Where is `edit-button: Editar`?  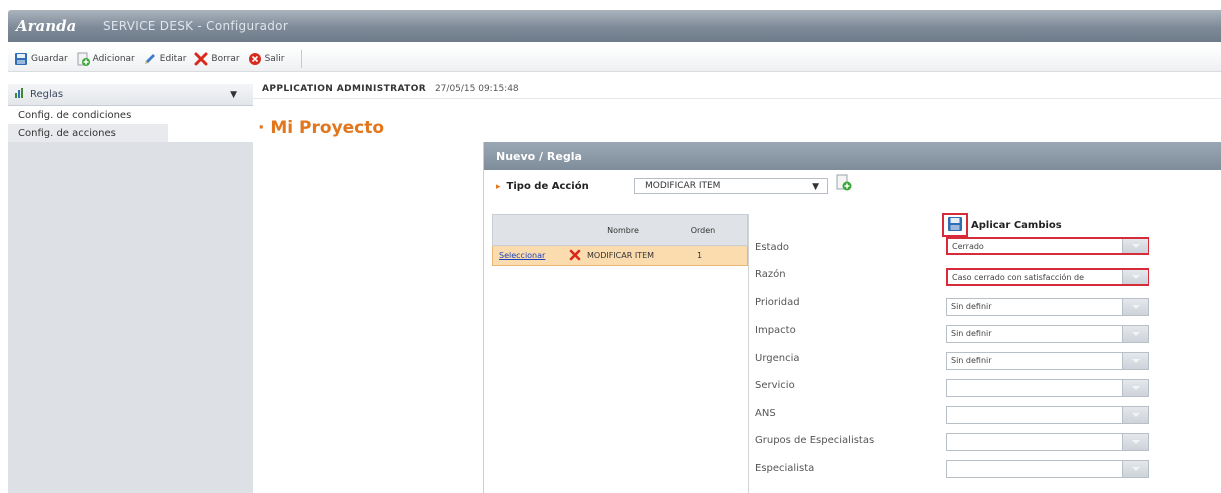 edit-button: Editar is located at coordinates (165, 59).